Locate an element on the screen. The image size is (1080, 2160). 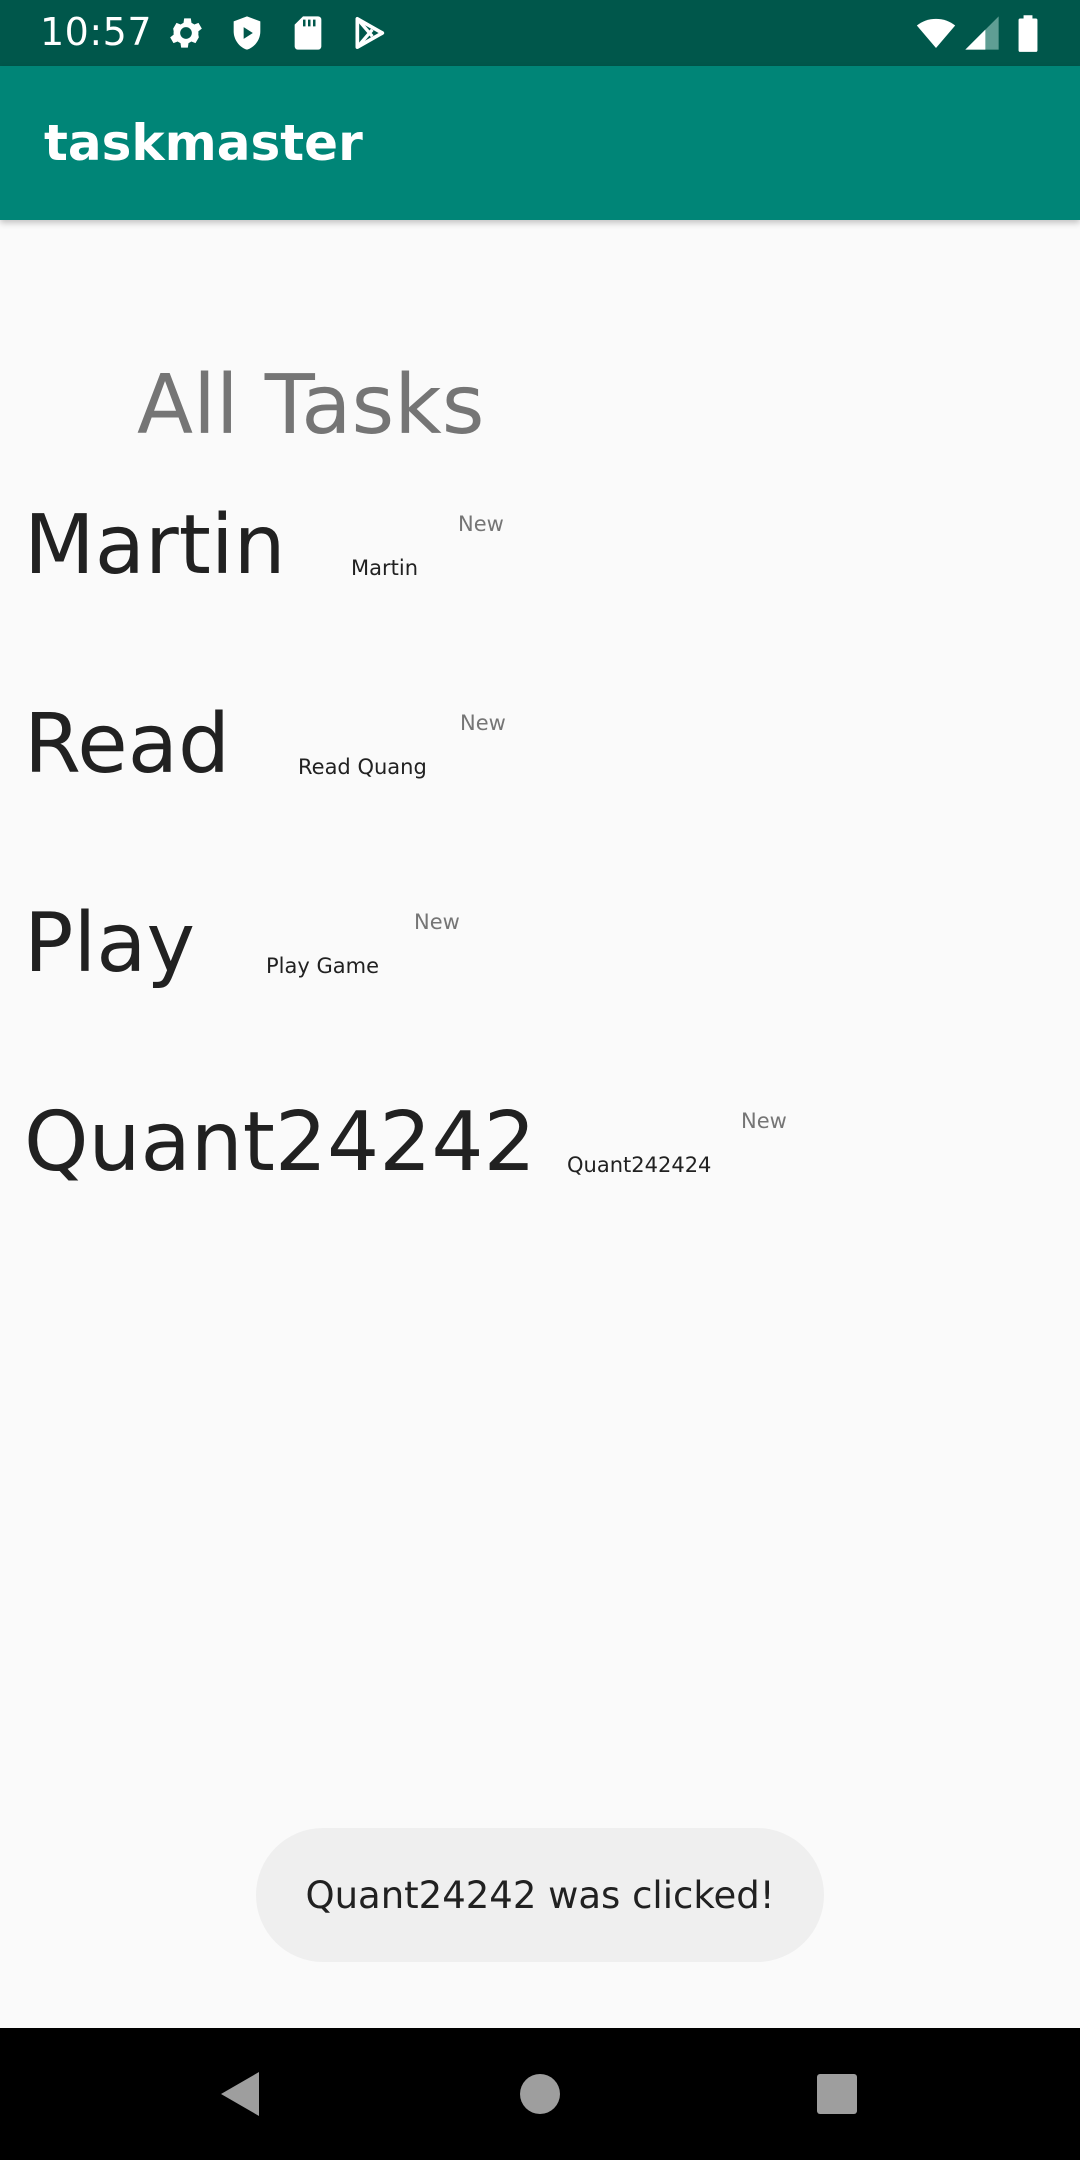
shield-icon is located at coordinates (247, 33).